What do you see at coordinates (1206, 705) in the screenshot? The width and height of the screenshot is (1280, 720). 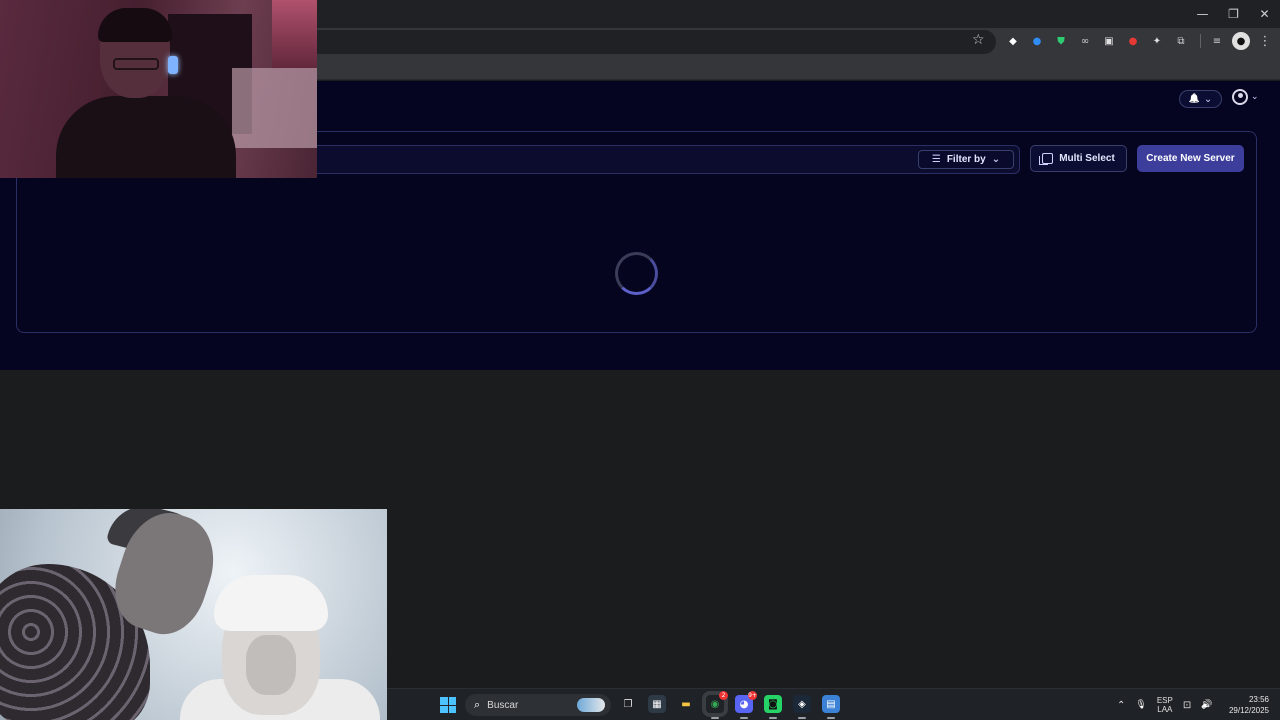 I see `volume-icon: 🔊` at bounding box center [1206, 705].